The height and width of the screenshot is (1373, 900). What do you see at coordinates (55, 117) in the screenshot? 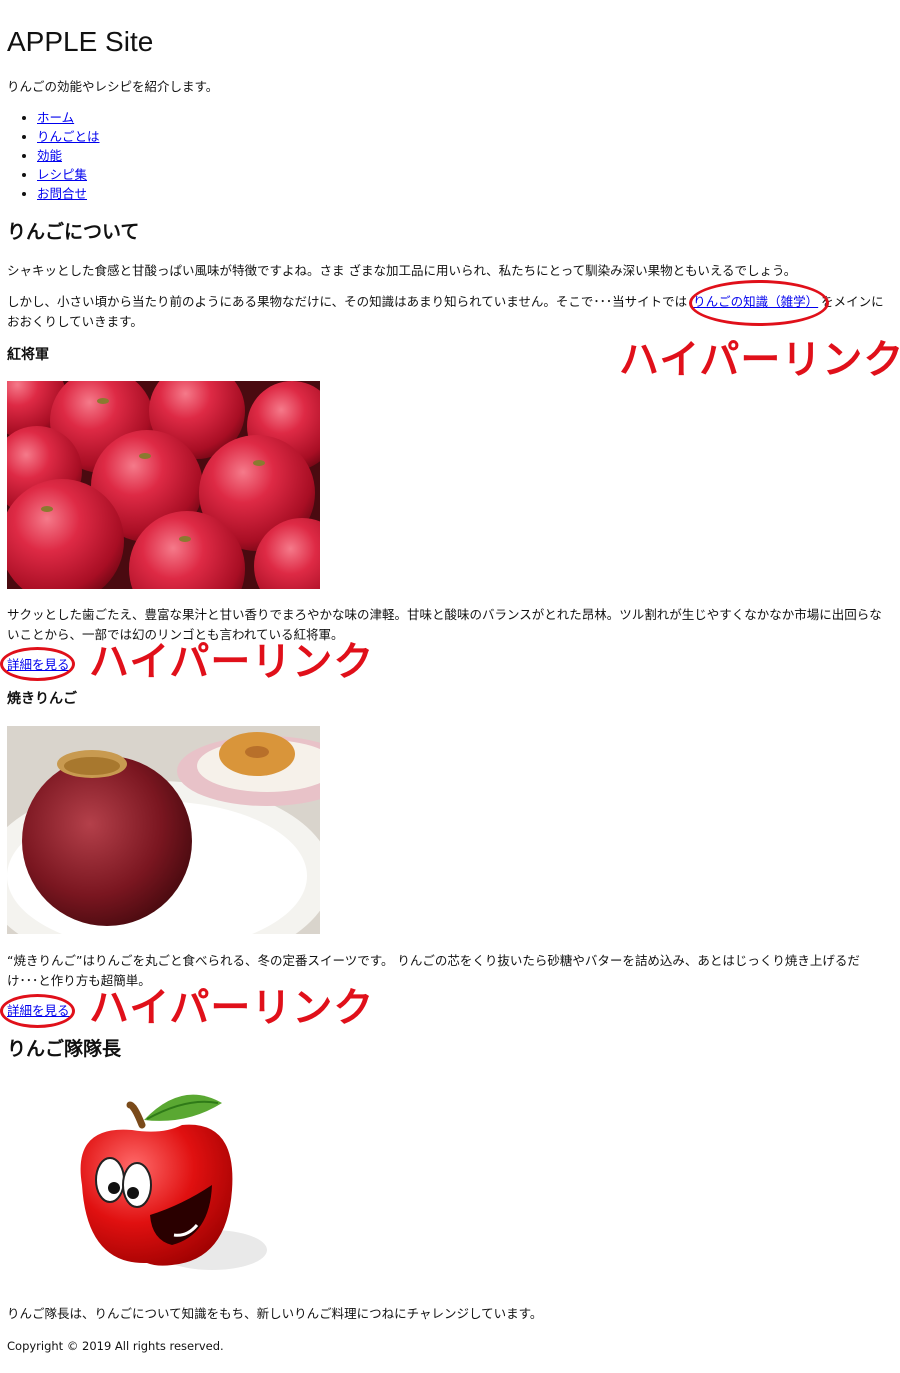
I see `nav-link-home: ホーム` at bounding box center [55, 117].